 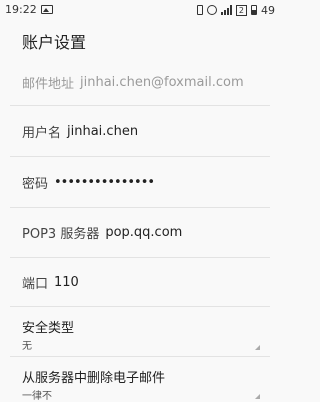 I want to click on server-label: POP3 服务器, so click(x=61, y=234).